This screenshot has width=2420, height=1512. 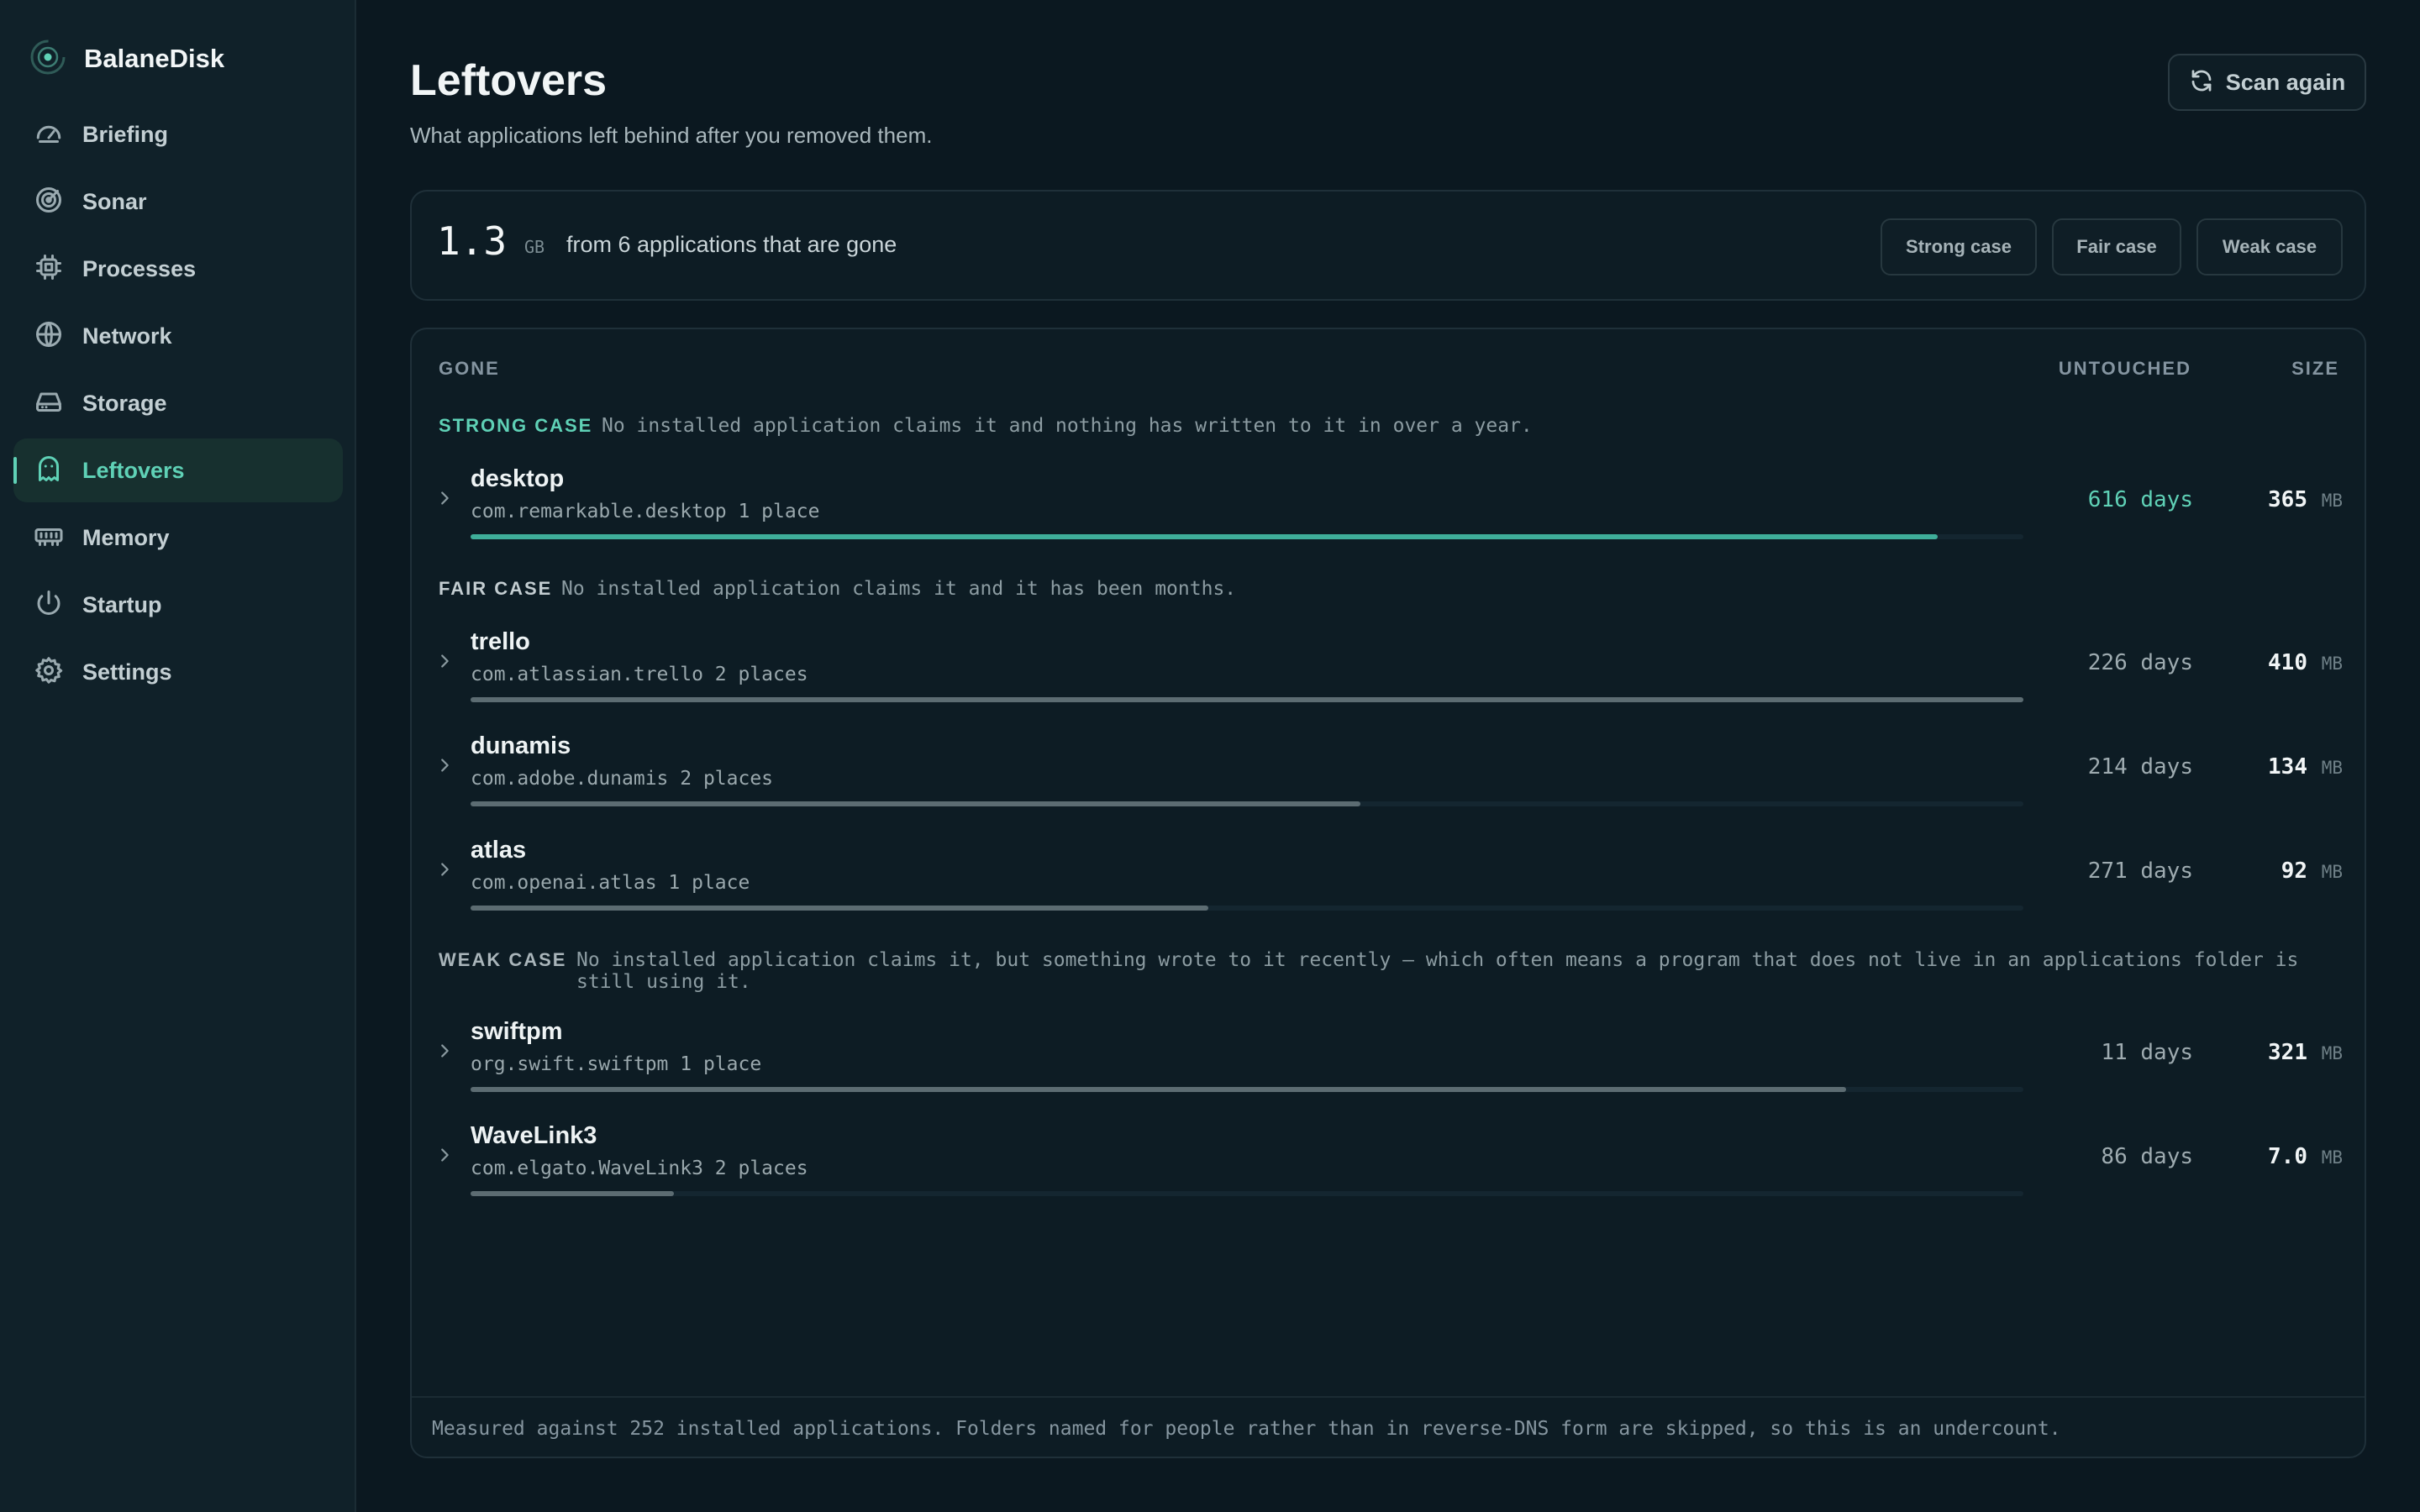 I want to click on brand: BalaneDisk, so click(x=127, y=59).